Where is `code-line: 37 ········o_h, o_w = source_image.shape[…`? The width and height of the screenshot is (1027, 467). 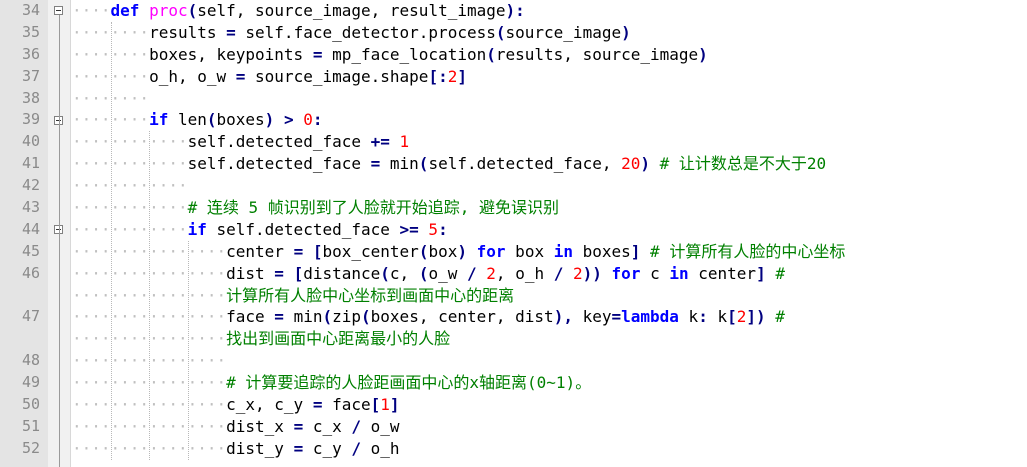
code-line: 37 ········o_h, o_w = source_image.shape[… is located at coordinates (513, 77).